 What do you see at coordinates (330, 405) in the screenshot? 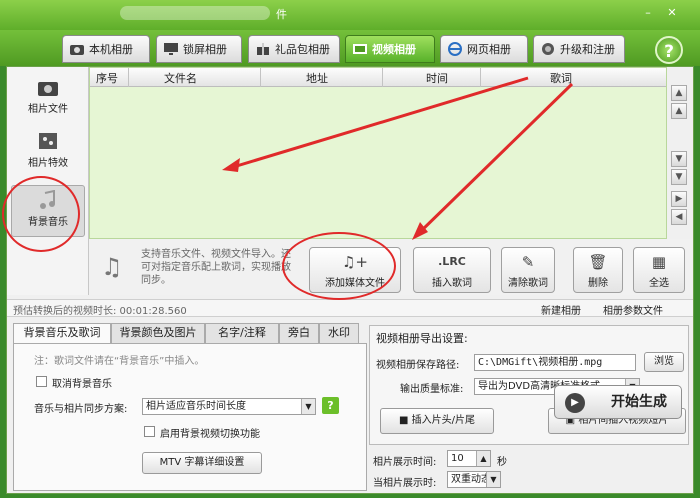
I see `help-icon: ?` at bounding box center [330, 405].